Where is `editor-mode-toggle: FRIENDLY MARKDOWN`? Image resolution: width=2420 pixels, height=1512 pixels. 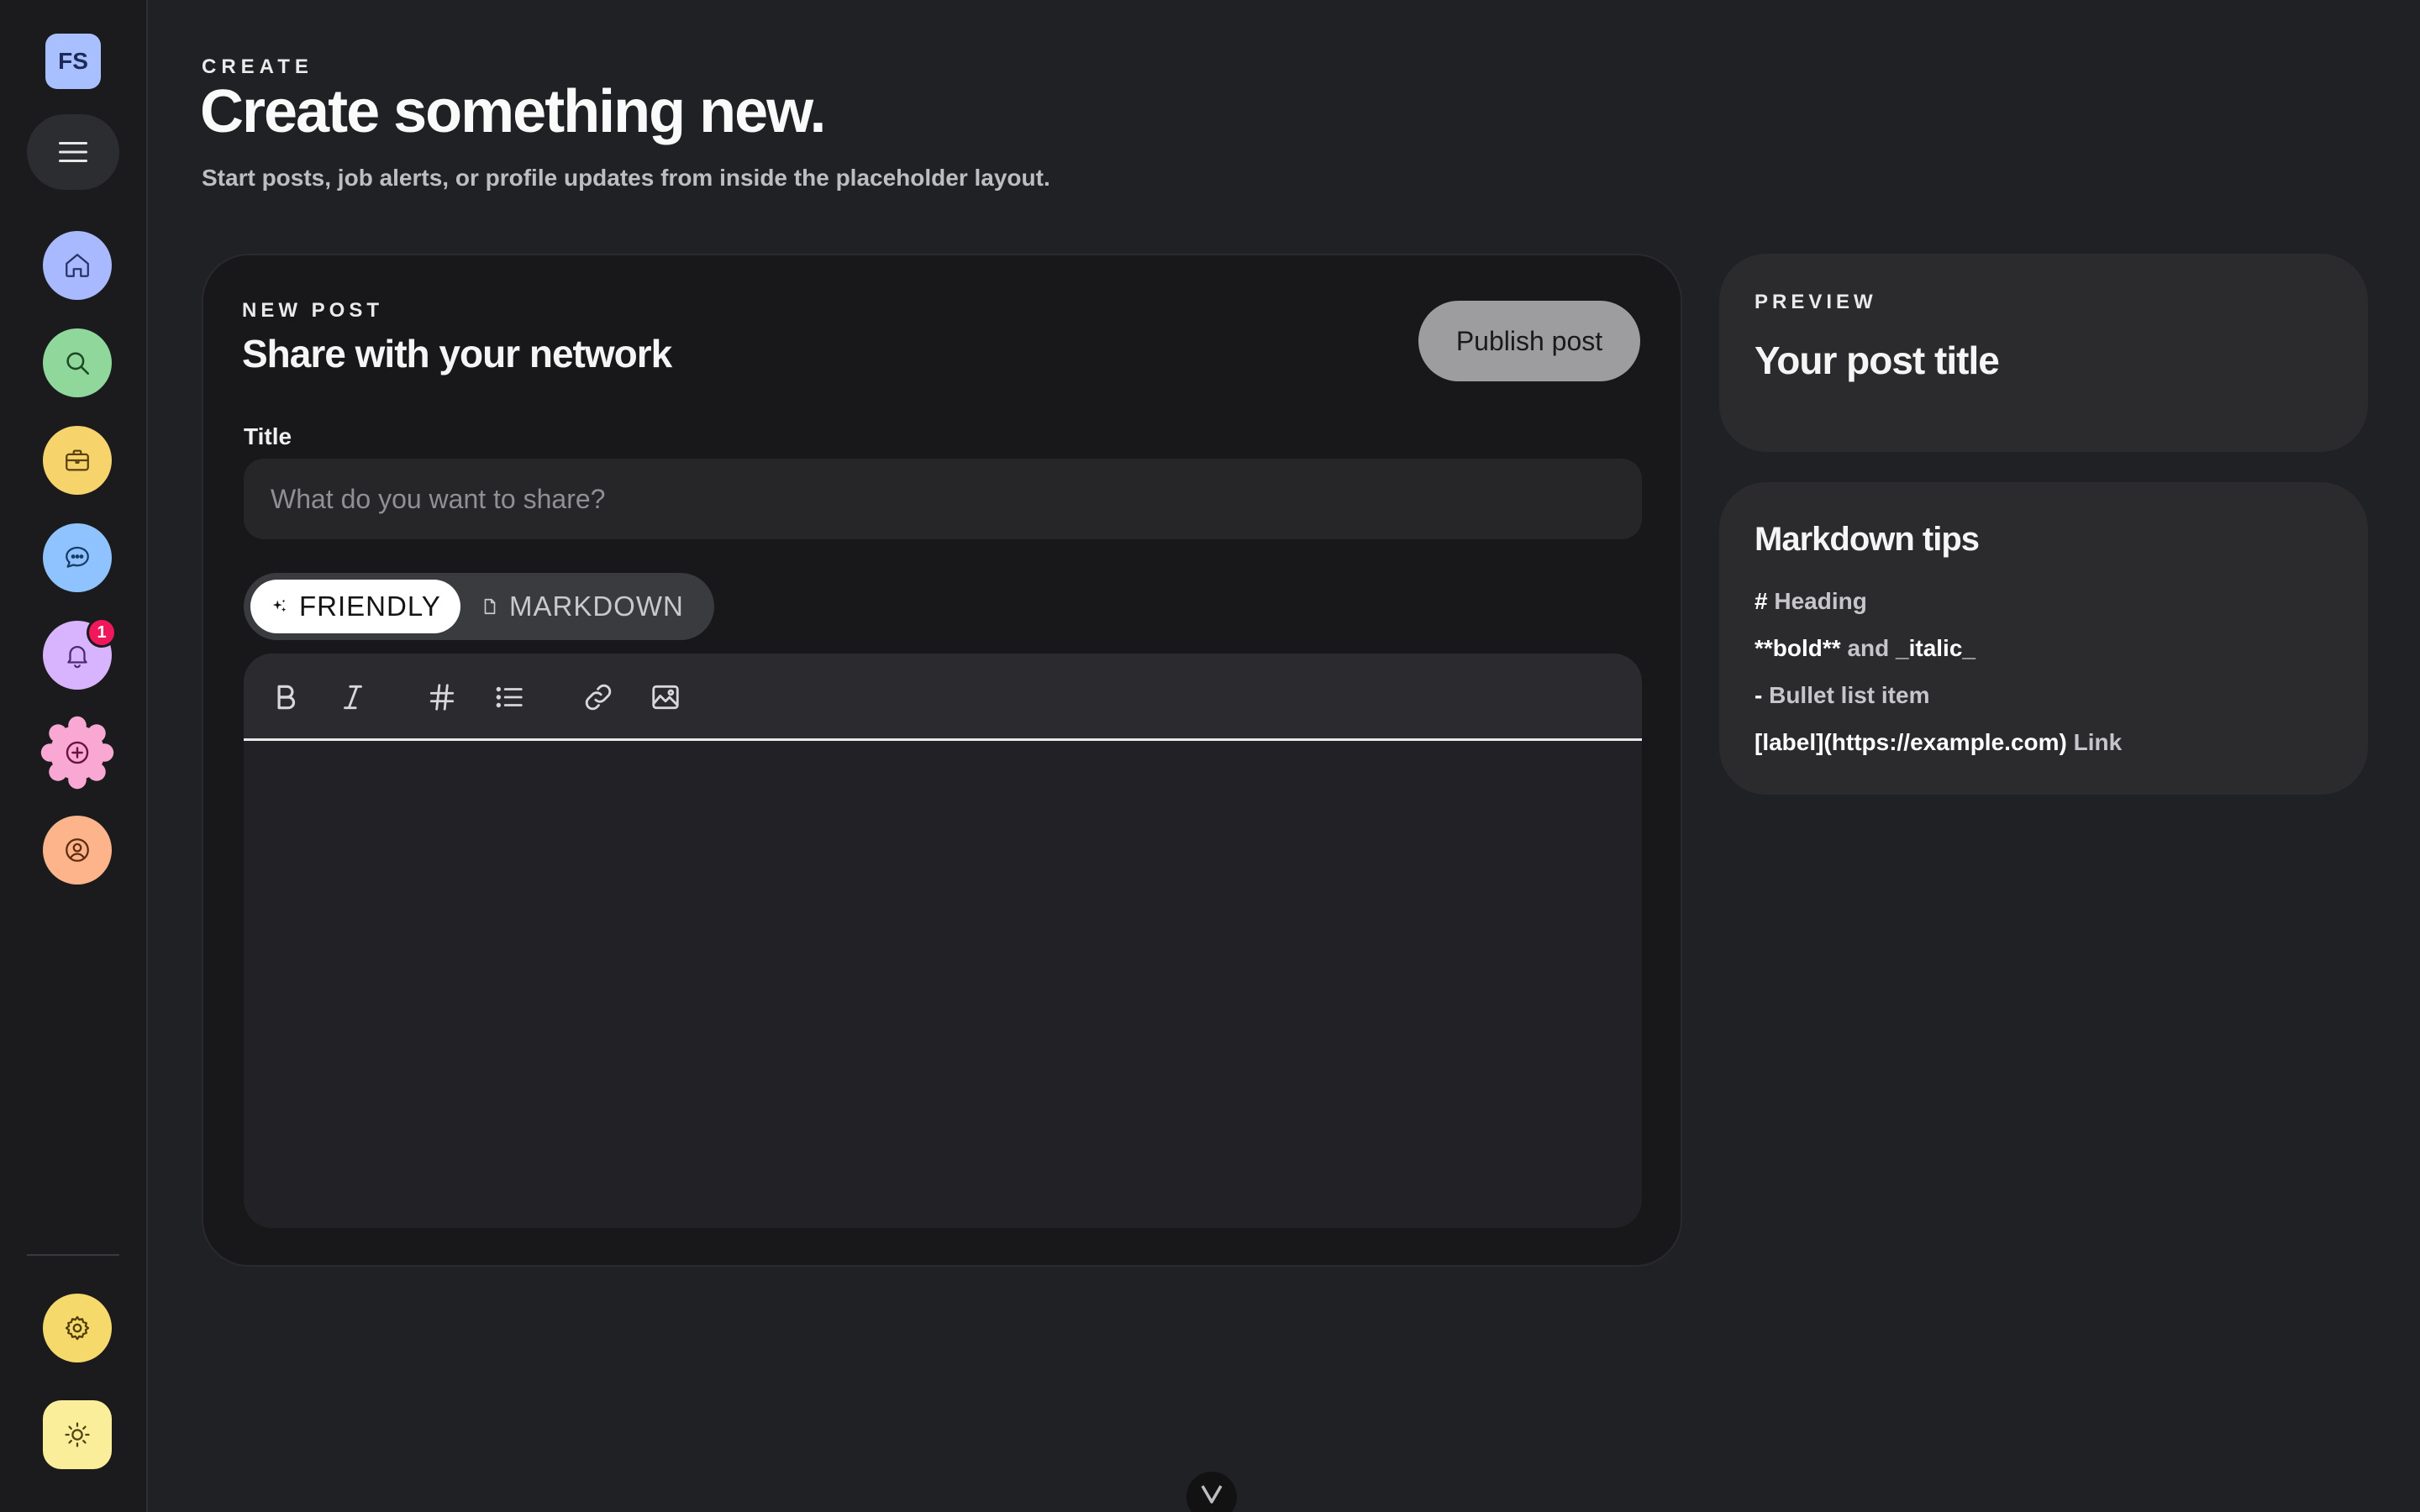 editor-mode-toggle: FRIENDLY MARKDOWN is located at coordinates (479, 606).